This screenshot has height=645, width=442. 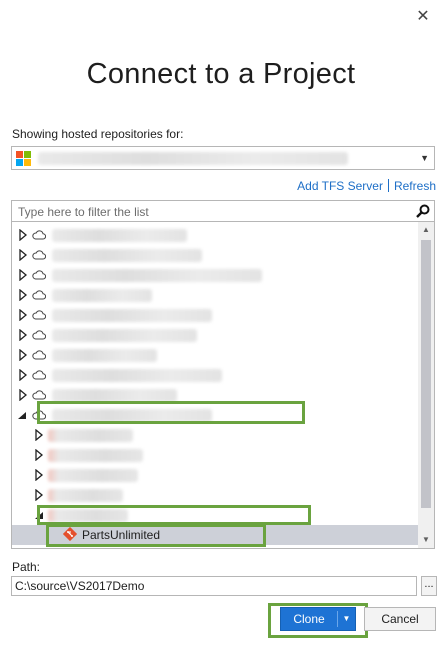 I want to click on path-input: C:\source\VS2017Demo, so click(x=214, y=586).